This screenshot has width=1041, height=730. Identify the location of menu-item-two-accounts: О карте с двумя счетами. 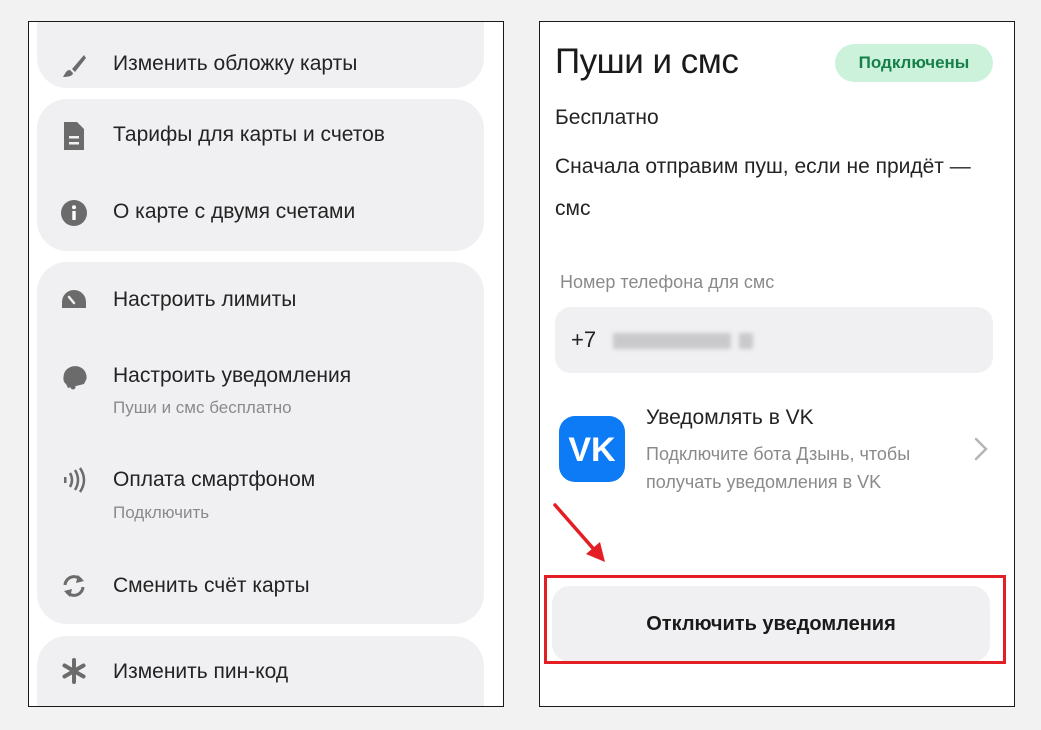
(260, 213).